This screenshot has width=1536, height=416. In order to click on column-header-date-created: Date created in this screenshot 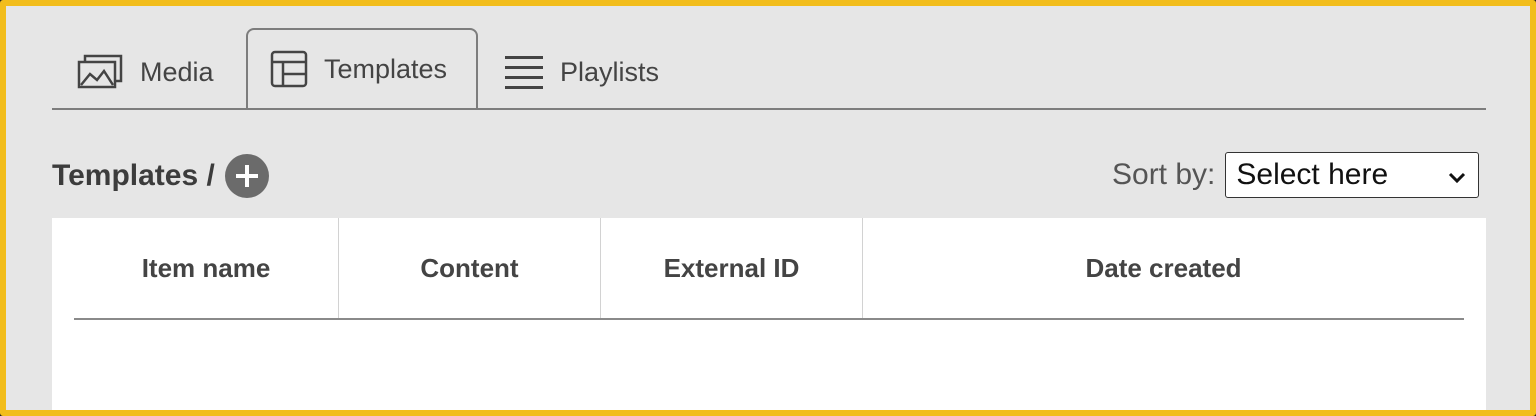, I will do `click(1163, 268)`.